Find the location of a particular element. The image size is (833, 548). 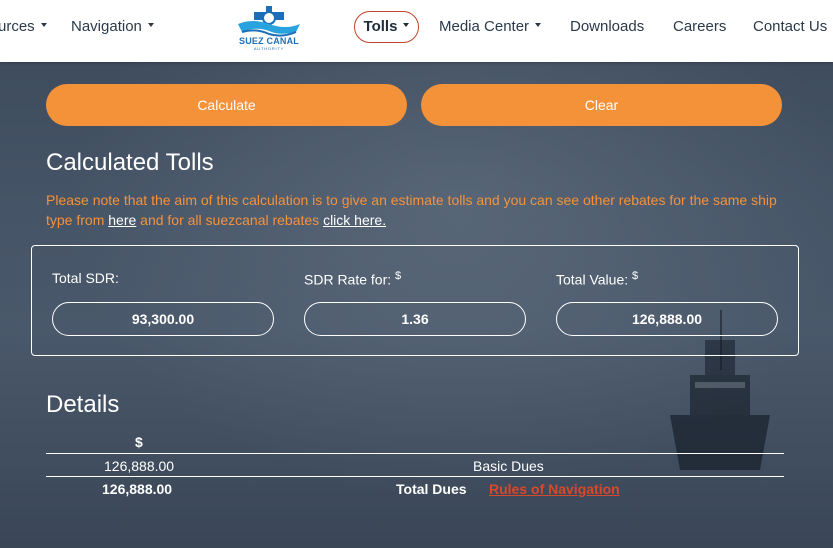

logo-emblem-icon is located at coordinates (269, 21).